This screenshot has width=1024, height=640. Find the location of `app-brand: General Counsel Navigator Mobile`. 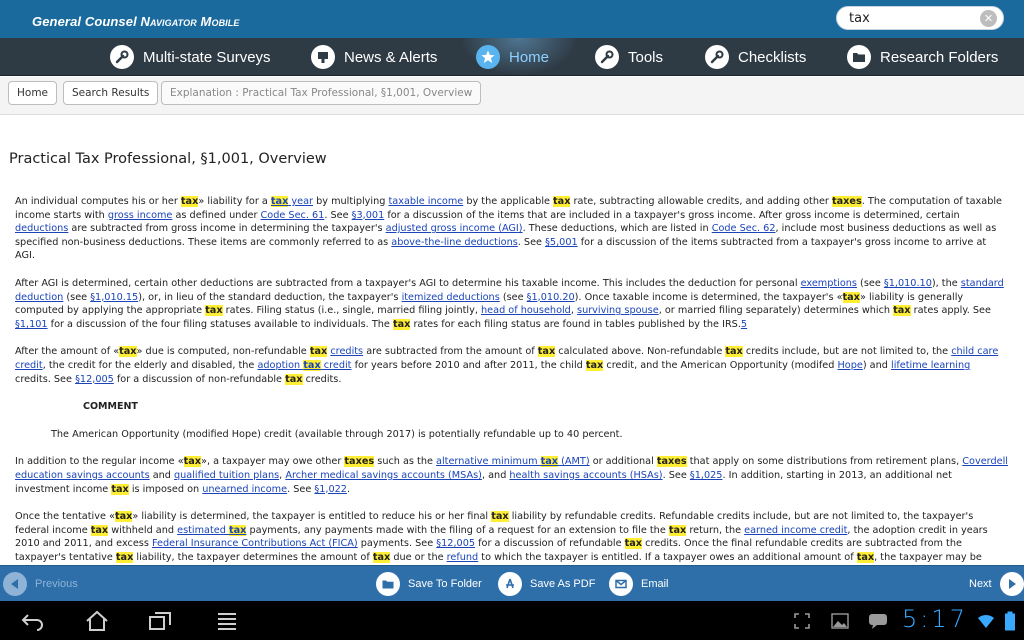

app-brand: General Counsel Navigator Mobile is located at coordinates (135, 21).